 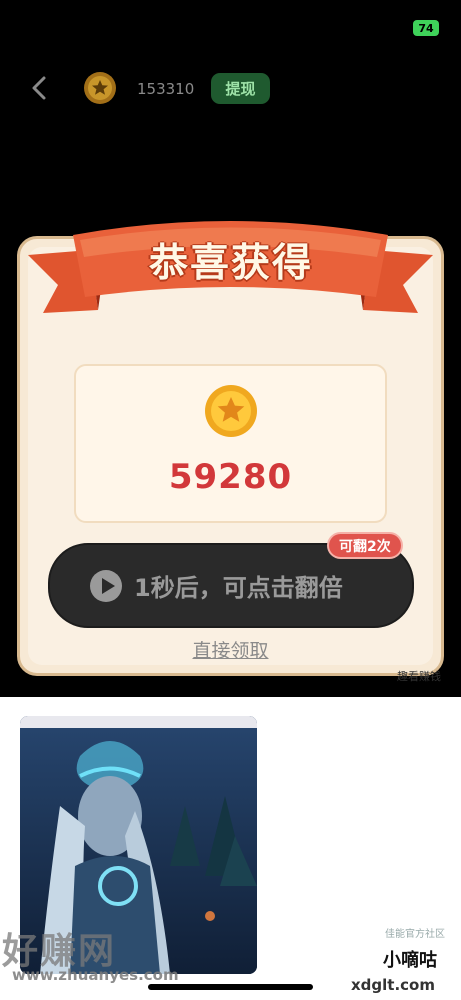 I want to click on home-indicator, so click(x=230, y=987).